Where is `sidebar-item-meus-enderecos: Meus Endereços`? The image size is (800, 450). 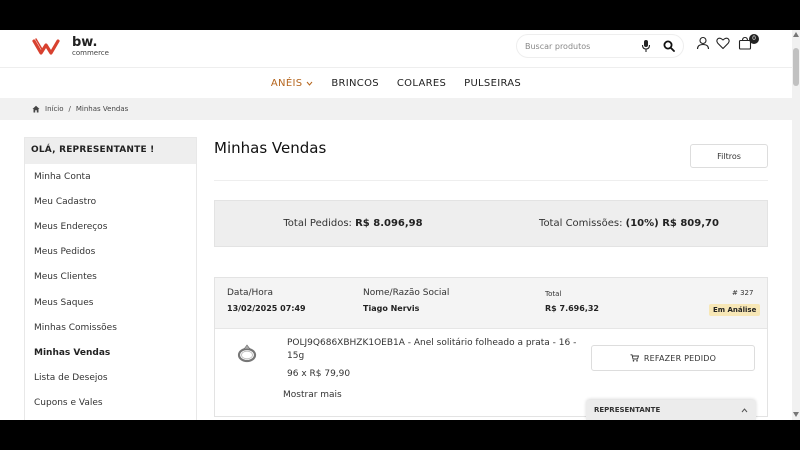 sidebar-item-meus-enderecos: Meus Endereços is located at coordinates (110, 226).